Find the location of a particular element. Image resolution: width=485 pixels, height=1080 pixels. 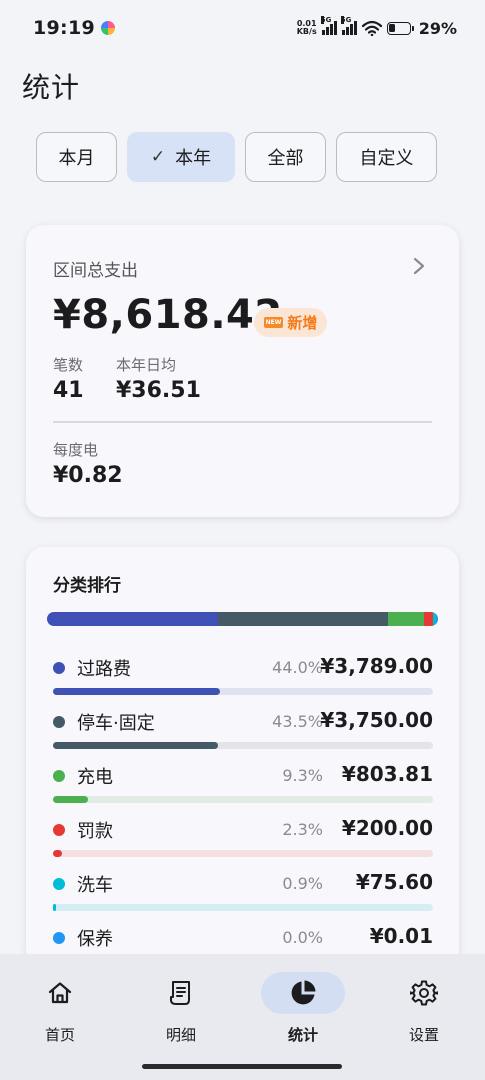

filter-this-year: ✓ 本年 is located at coordinates (181, 157).